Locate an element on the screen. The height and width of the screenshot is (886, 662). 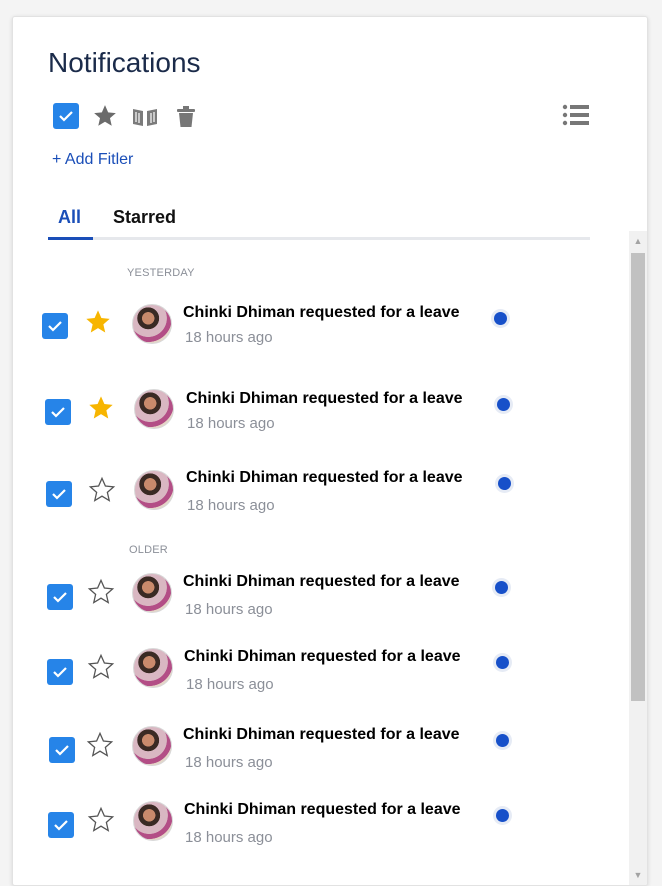
section-label-older: OLDER is located at coordinates (148, 550).